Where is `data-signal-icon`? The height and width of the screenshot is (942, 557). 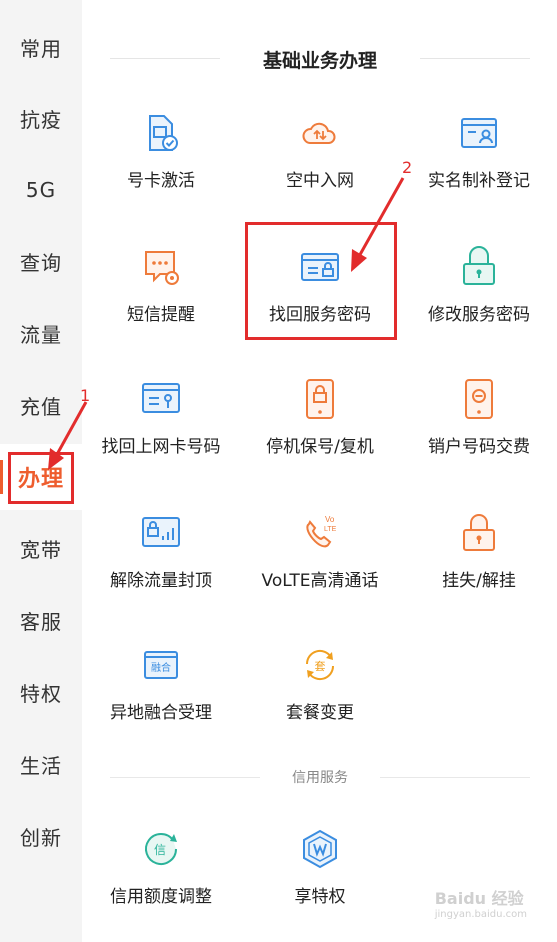
data-signal-icon is located at coordinates (161, 532).